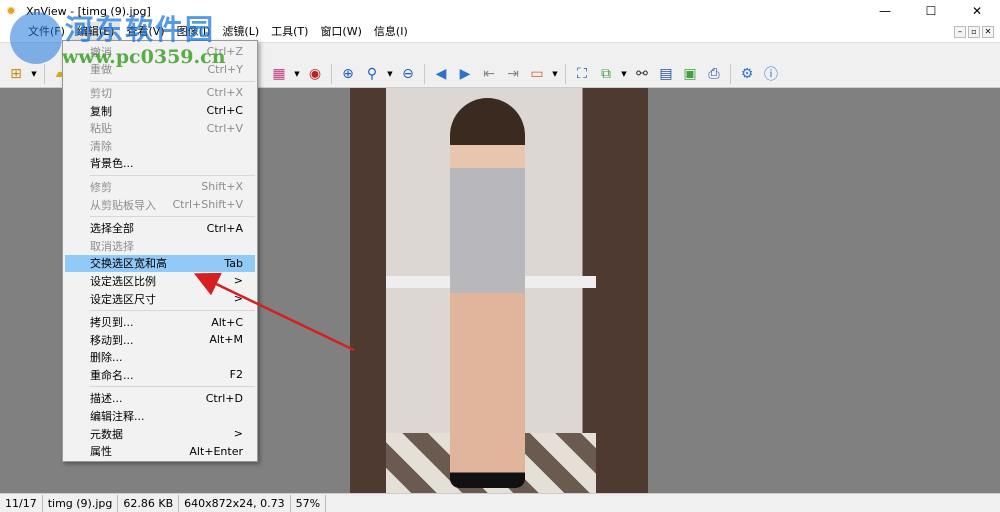 The height and width of the screenshot is (512, 1000). I want to click on menu-item-shortcut: Ctrl+V, so click(224, 128).